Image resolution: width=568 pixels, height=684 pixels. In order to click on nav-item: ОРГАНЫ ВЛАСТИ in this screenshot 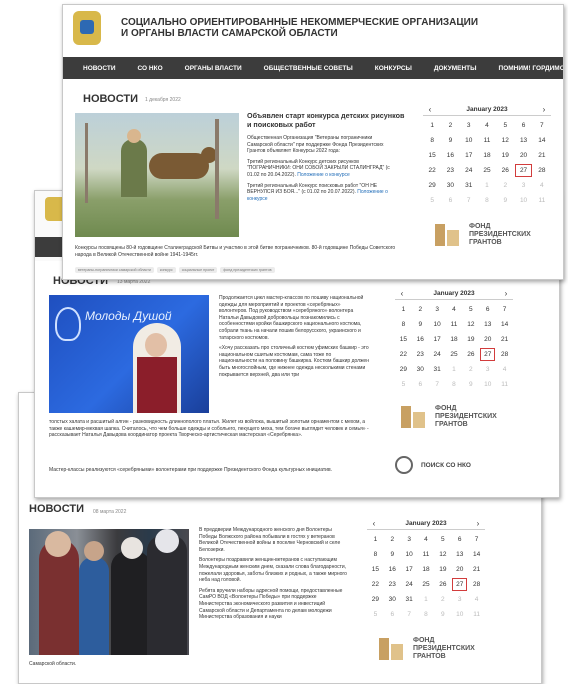, I will do `click(213, 68)`.